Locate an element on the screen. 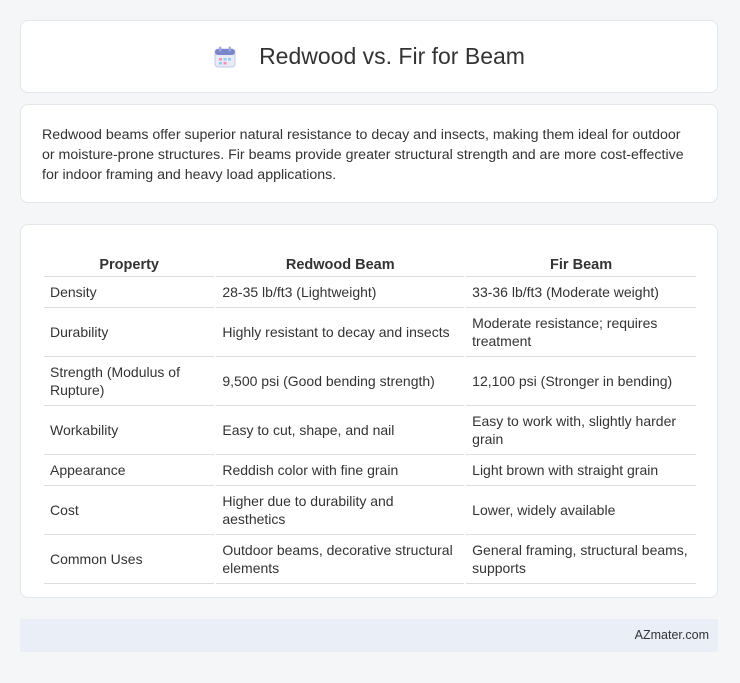 The width and height of the screenshot is (740, 683). property-cell: Appearance is located at coordinates (129, 470).